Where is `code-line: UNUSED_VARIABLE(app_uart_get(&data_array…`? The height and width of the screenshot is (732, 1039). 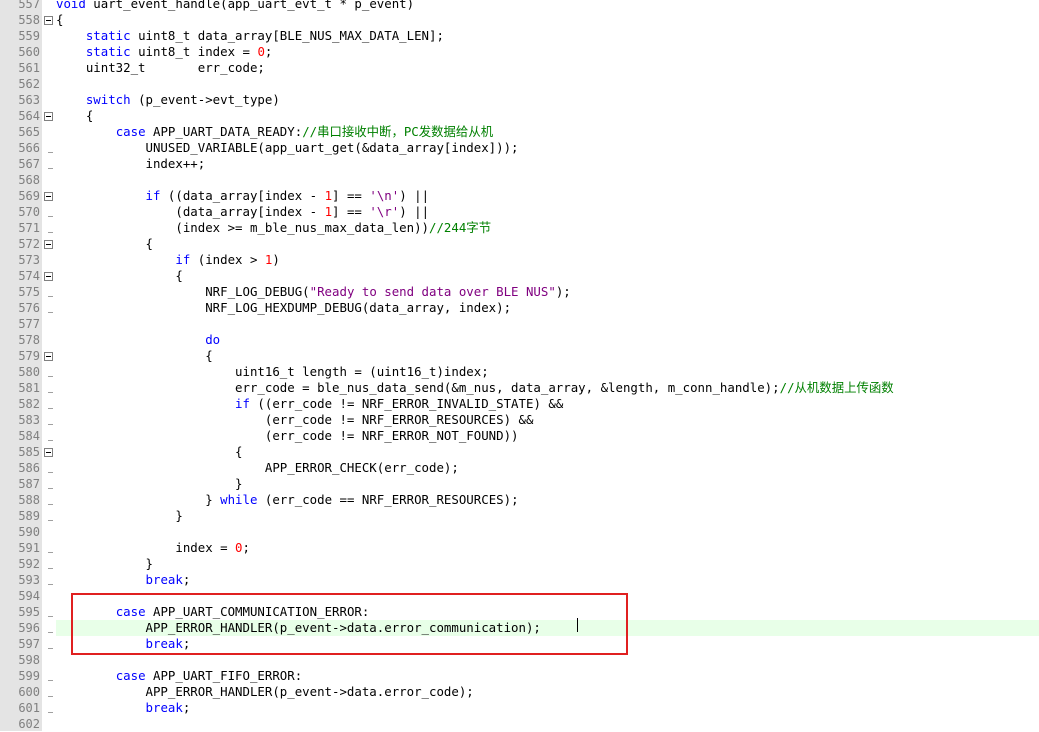
code-line: UNUSED_VARIABLE(app_uart_get(&data_array… is located at coordinates (547, 148).